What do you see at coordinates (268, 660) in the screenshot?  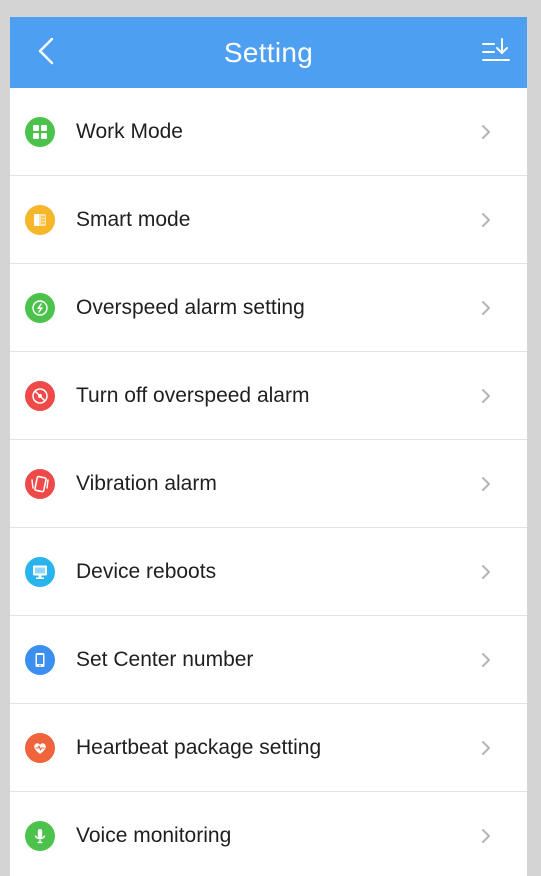 I see `list-item-set-center-number: Set Center number` at bounding box center [268, 660].